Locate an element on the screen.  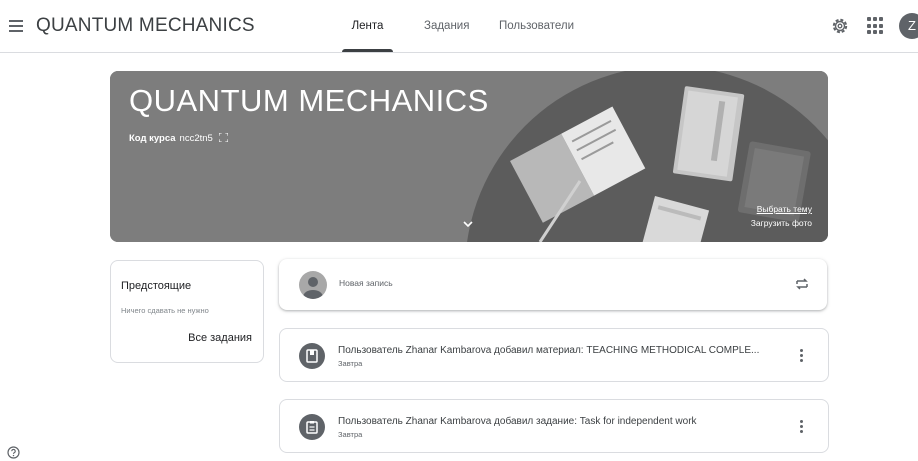
app-title: QUANTUM MECHANICS is located at coordinates (145, 26).